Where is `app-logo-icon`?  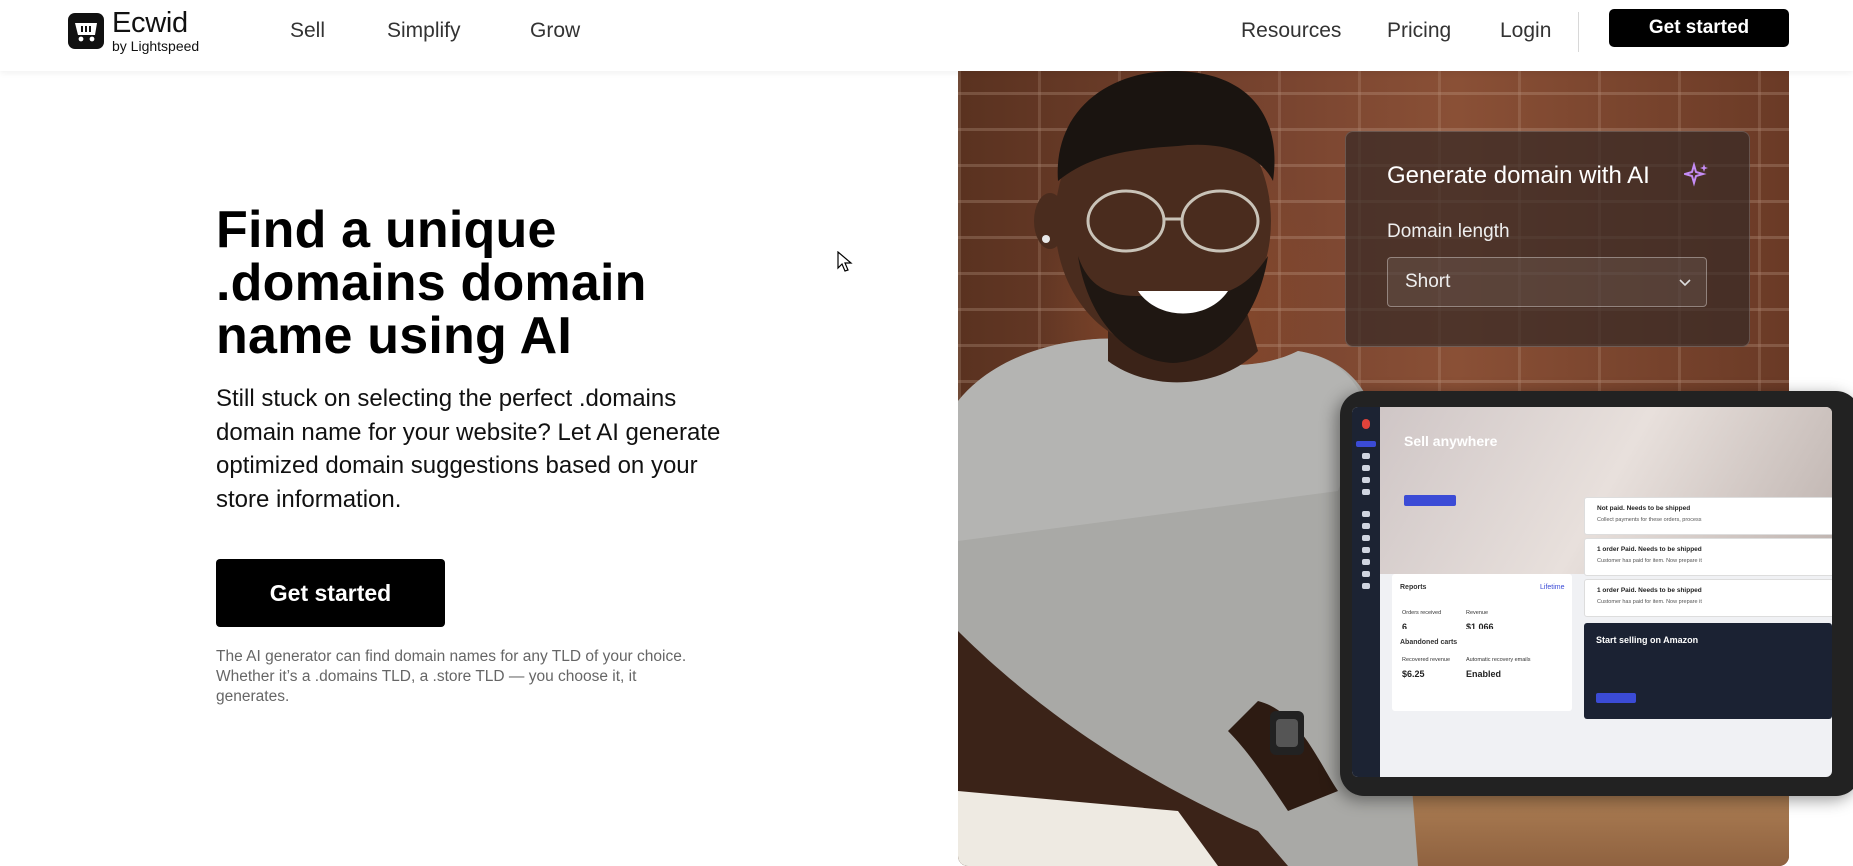
app-logo-icon is located at coordinates (1366, 424).